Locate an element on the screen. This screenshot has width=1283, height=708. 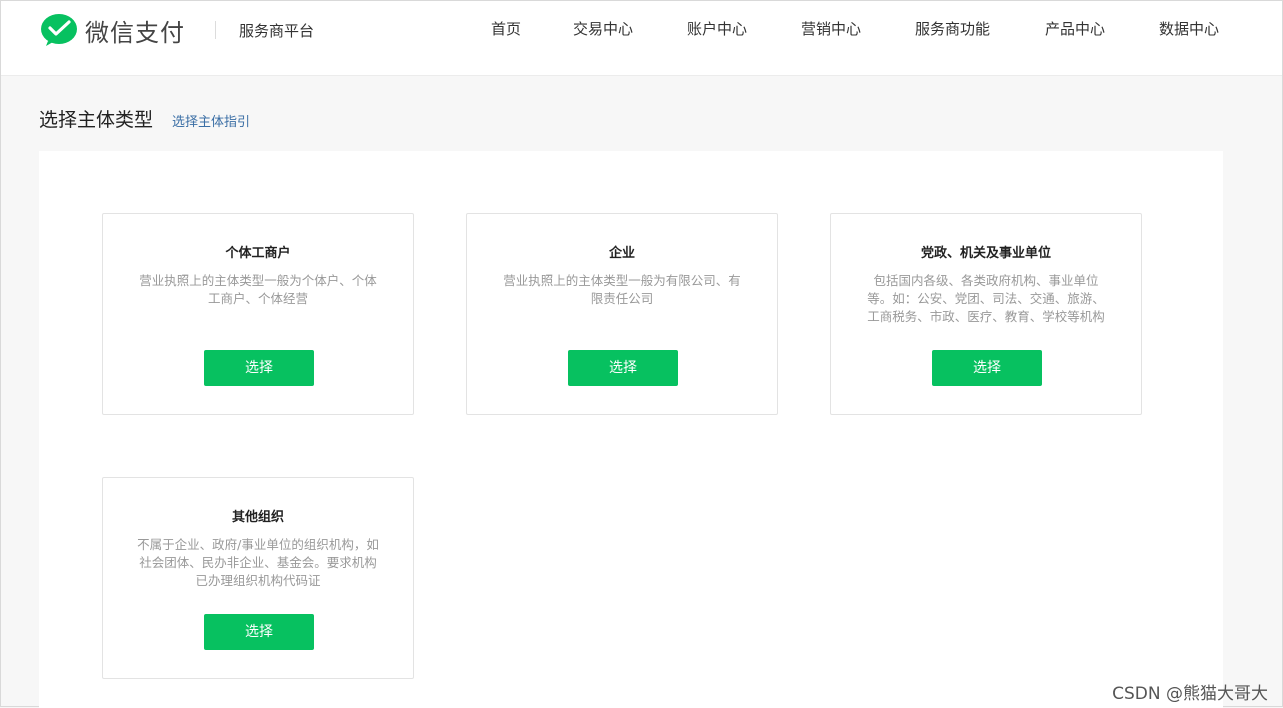
card-desc-line: 营业执照上的主体类型一般为有限公司、有 is located at coordinates (622, 280).